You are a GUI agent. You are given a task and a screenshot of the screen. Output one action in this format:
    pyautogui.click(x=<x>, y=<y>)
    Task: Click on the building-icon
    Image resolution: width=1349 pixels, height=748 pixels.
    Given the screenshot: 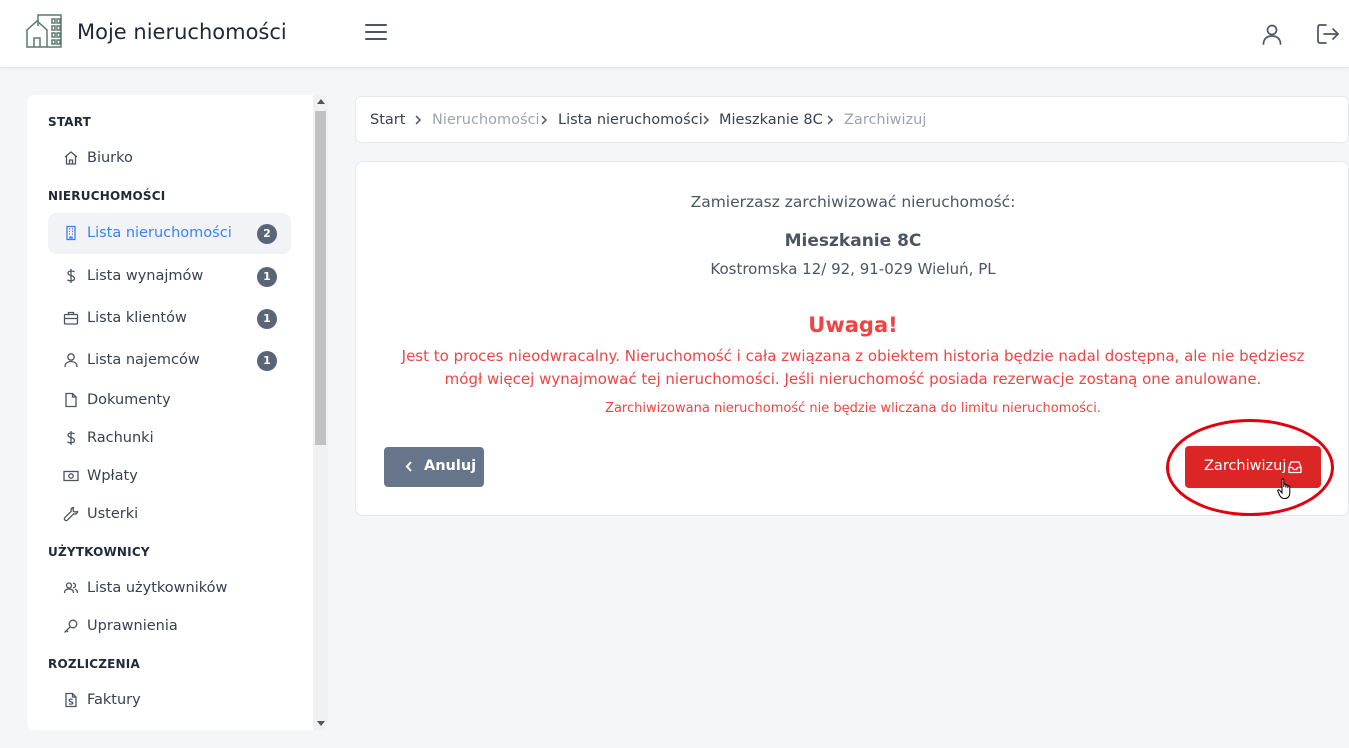 What is the action you would take?
    pyautogui.click(x=71, y=233)
    